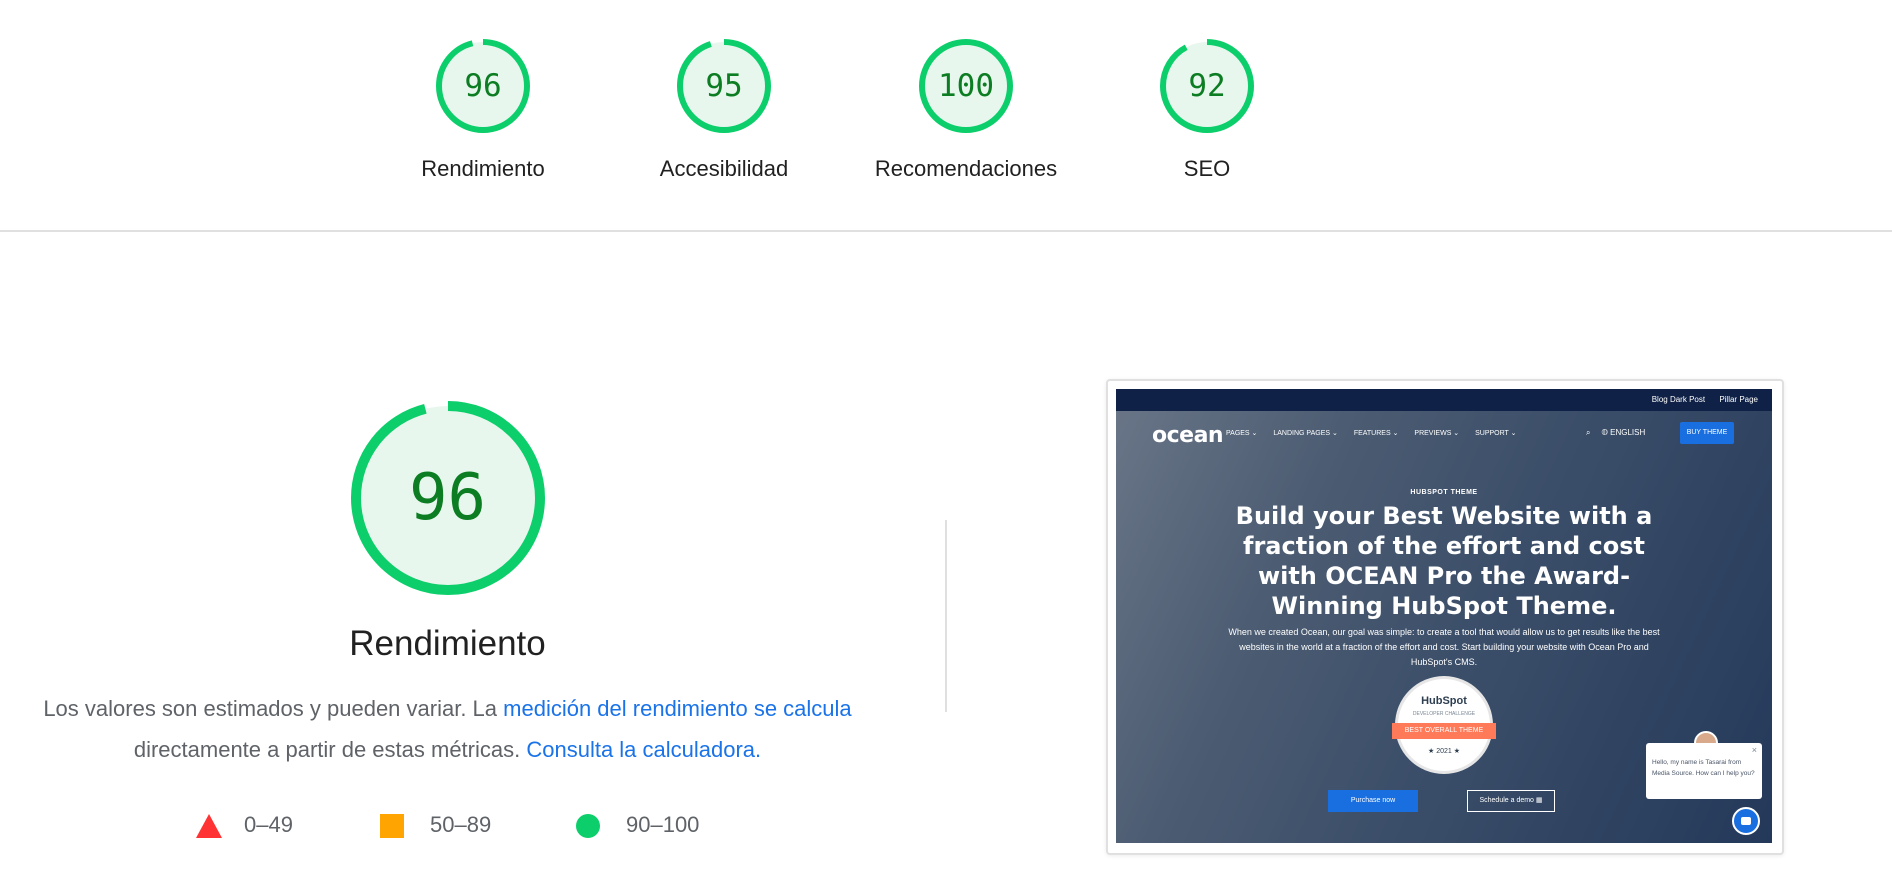 This screenshot has height=890, width=1892. I want to click on menu-item: PREVIEWS ⌄, so click(1437, 433).